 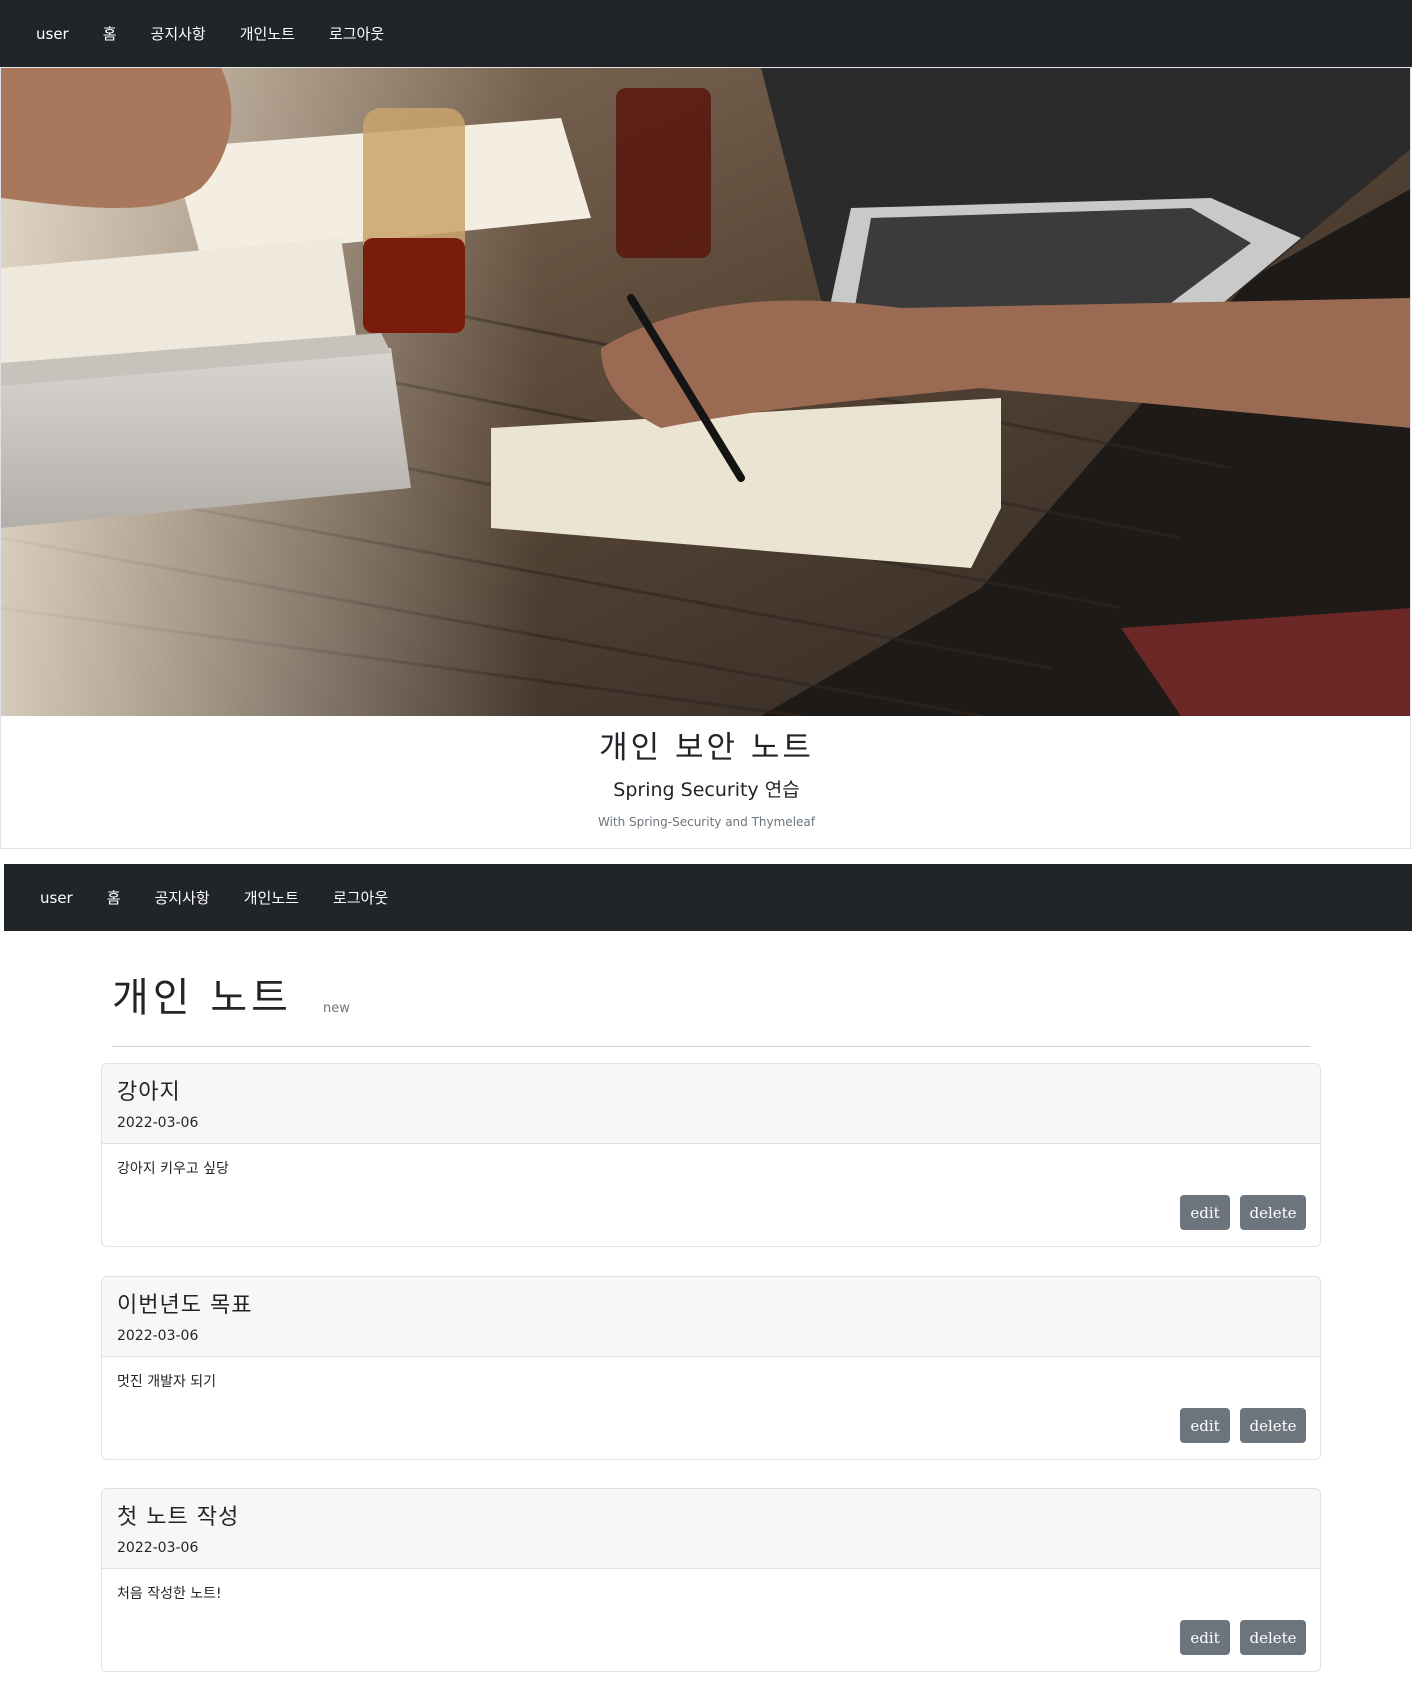 What do you see at coordinates (169, 1594) in the screenshot?
I see `note-content: 처음 작성한 노트!` at bounding box center [169, 1594].